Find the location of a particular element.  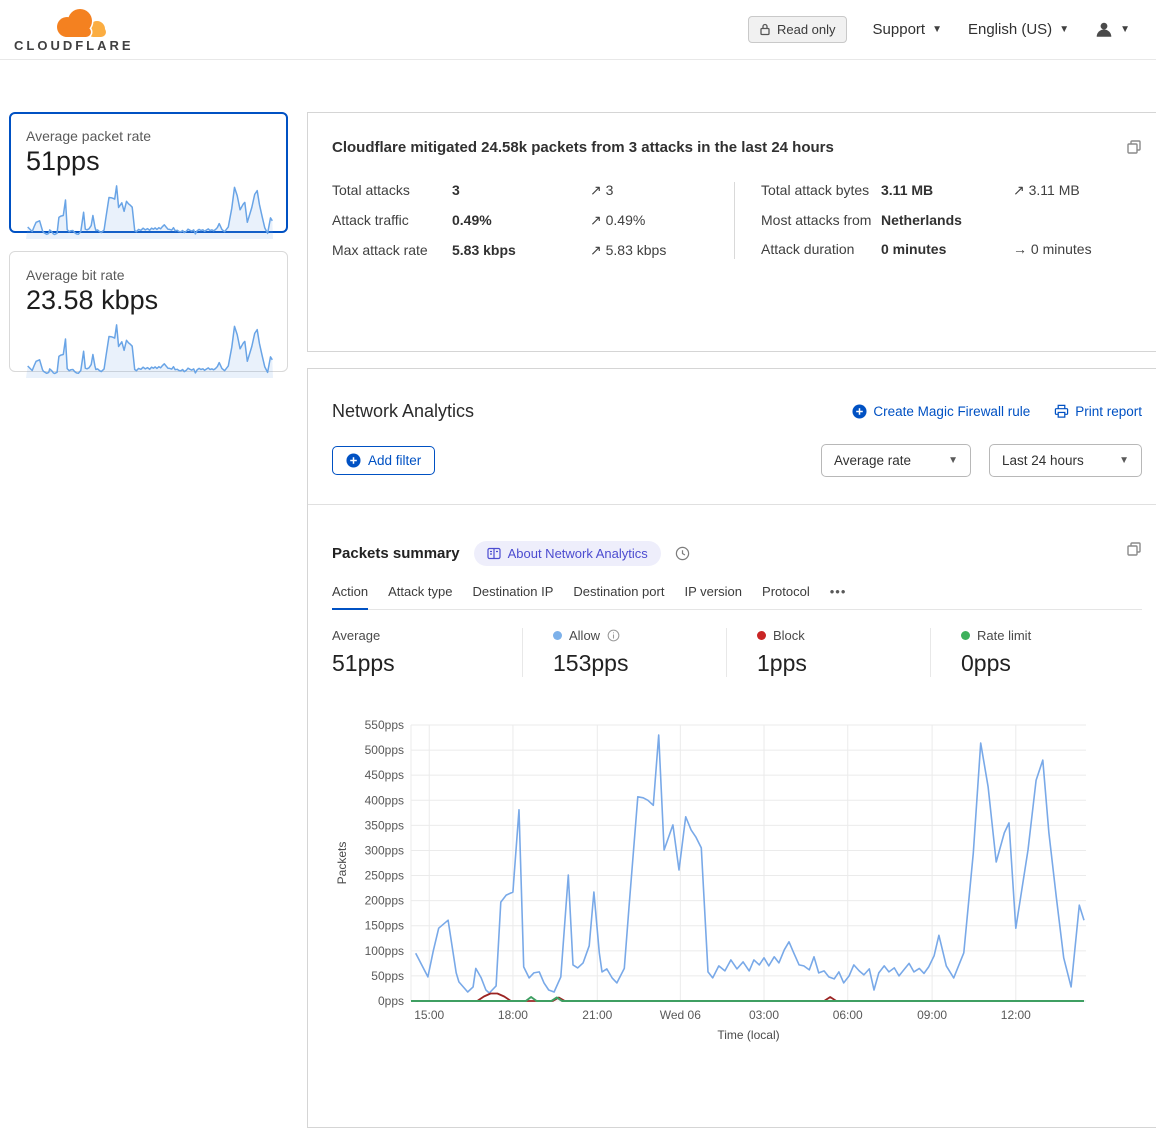

svg-text: 100pps is located at coordinates (384, 951).